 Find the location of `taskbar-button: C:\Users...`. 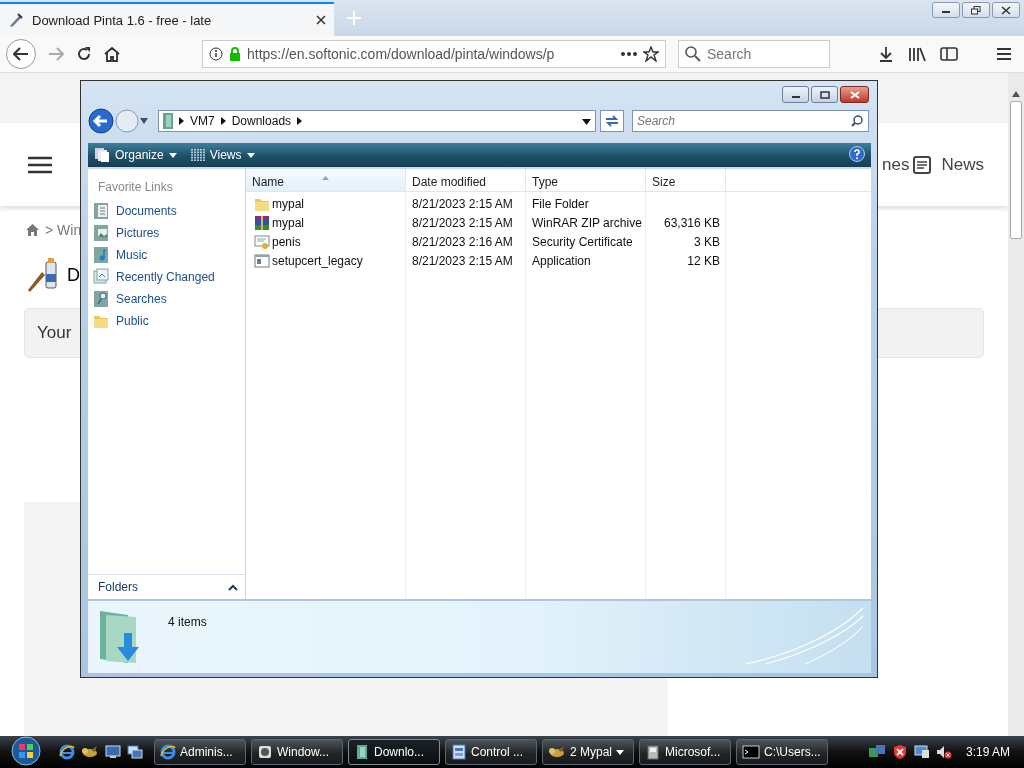

taskbar-button: C:\Users... is located at coordinates (782, 752).